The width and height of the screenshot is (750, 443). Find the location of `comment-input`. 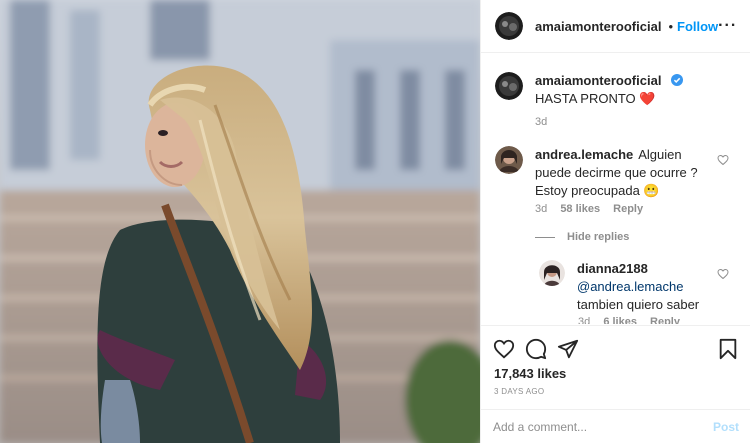

comment-input is located at coordinates (603, 427).